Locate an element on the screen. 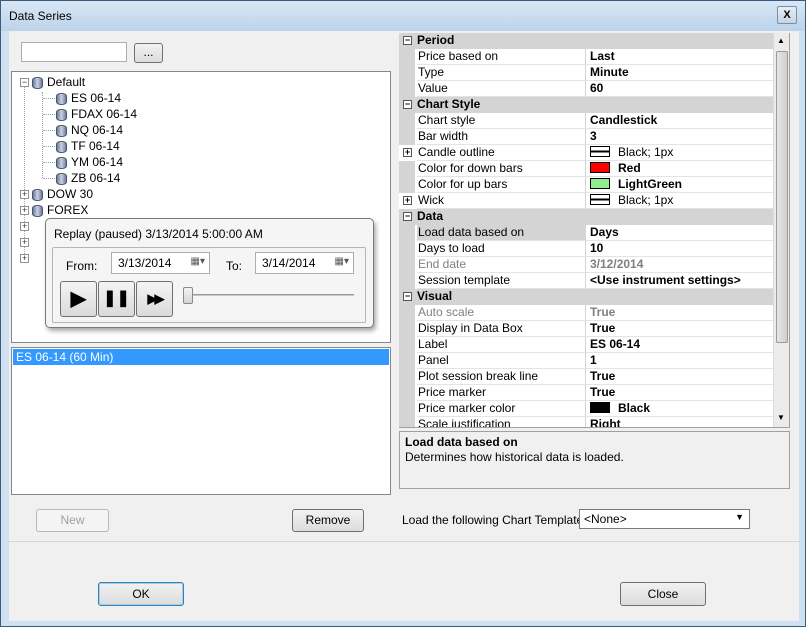  tree-item-default: Default is located at coordinates (58, 82).